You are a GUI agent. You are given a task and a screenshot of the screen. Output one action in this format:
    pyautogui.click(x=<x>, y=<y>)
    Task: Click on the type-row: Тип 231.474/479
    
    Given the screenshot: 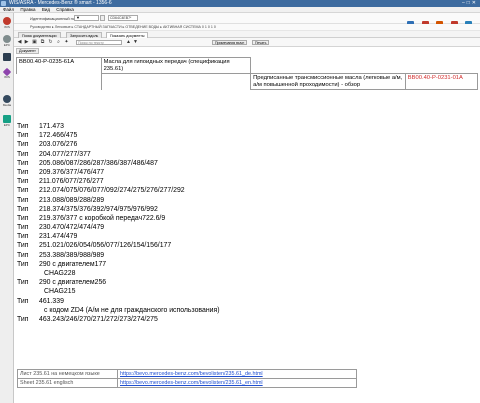 What is the action you would take?
    pyautogui.click(x=118, y=236)
    